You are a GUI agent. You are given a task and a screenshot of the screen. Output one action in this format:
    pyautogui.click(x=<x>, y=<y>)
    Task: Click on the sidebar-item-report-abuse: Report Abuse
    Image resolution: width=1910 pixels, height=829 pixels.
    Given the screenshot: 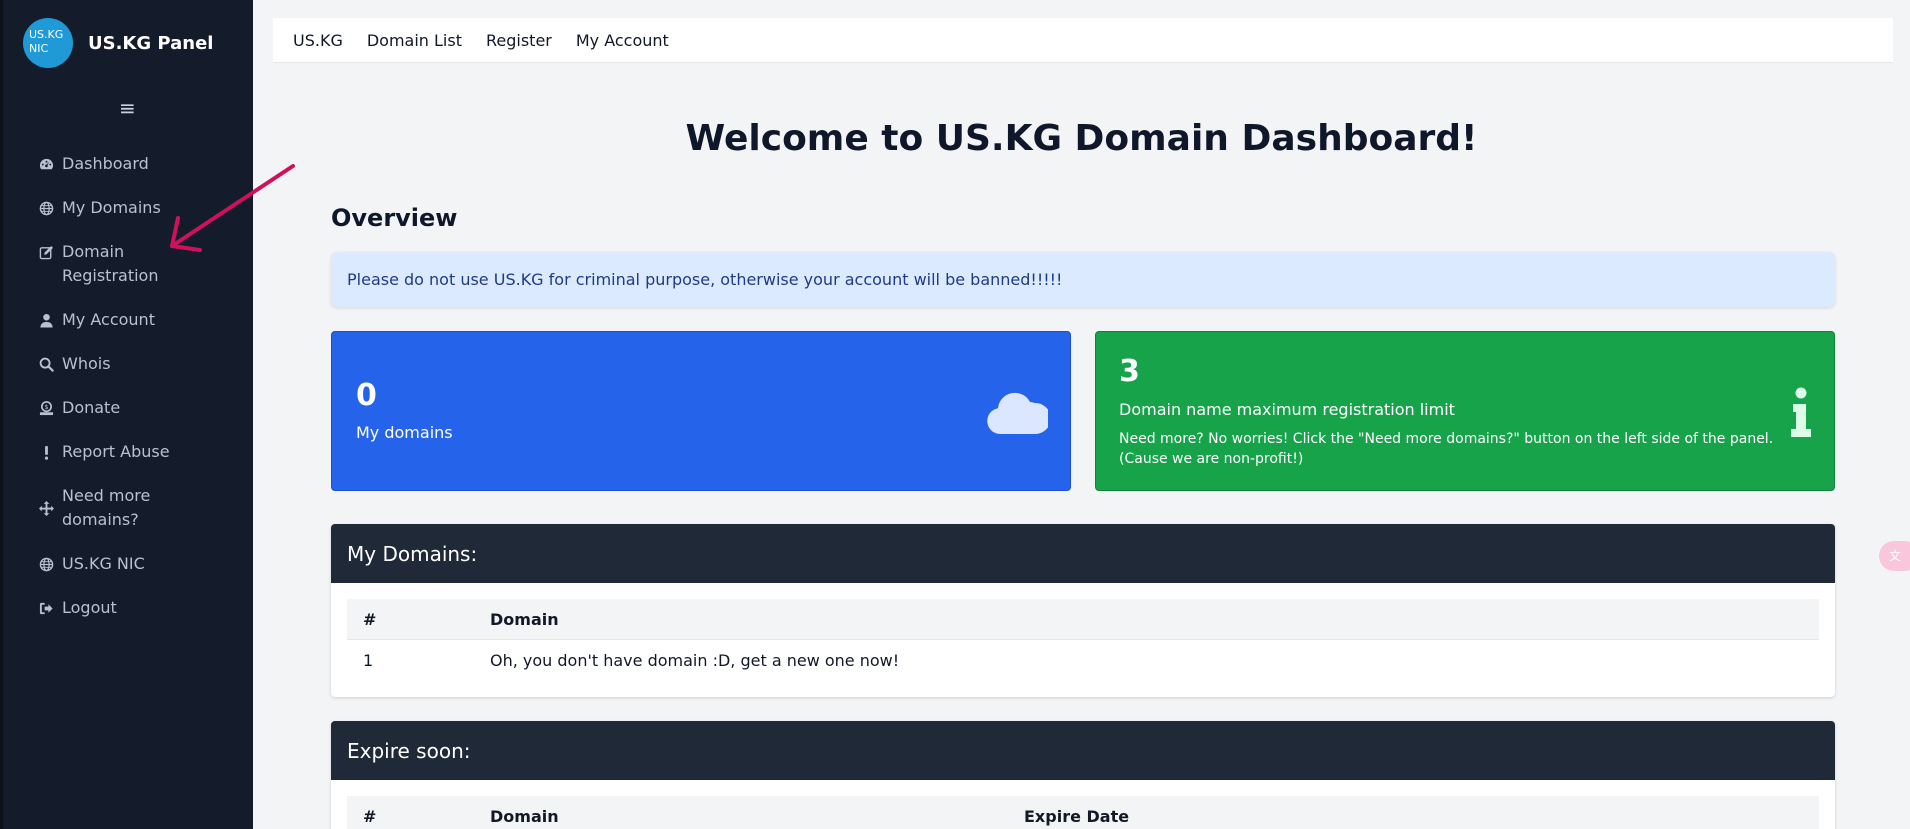 What is the action you would take?
    pyautogui.click(x=138, y=452)
    